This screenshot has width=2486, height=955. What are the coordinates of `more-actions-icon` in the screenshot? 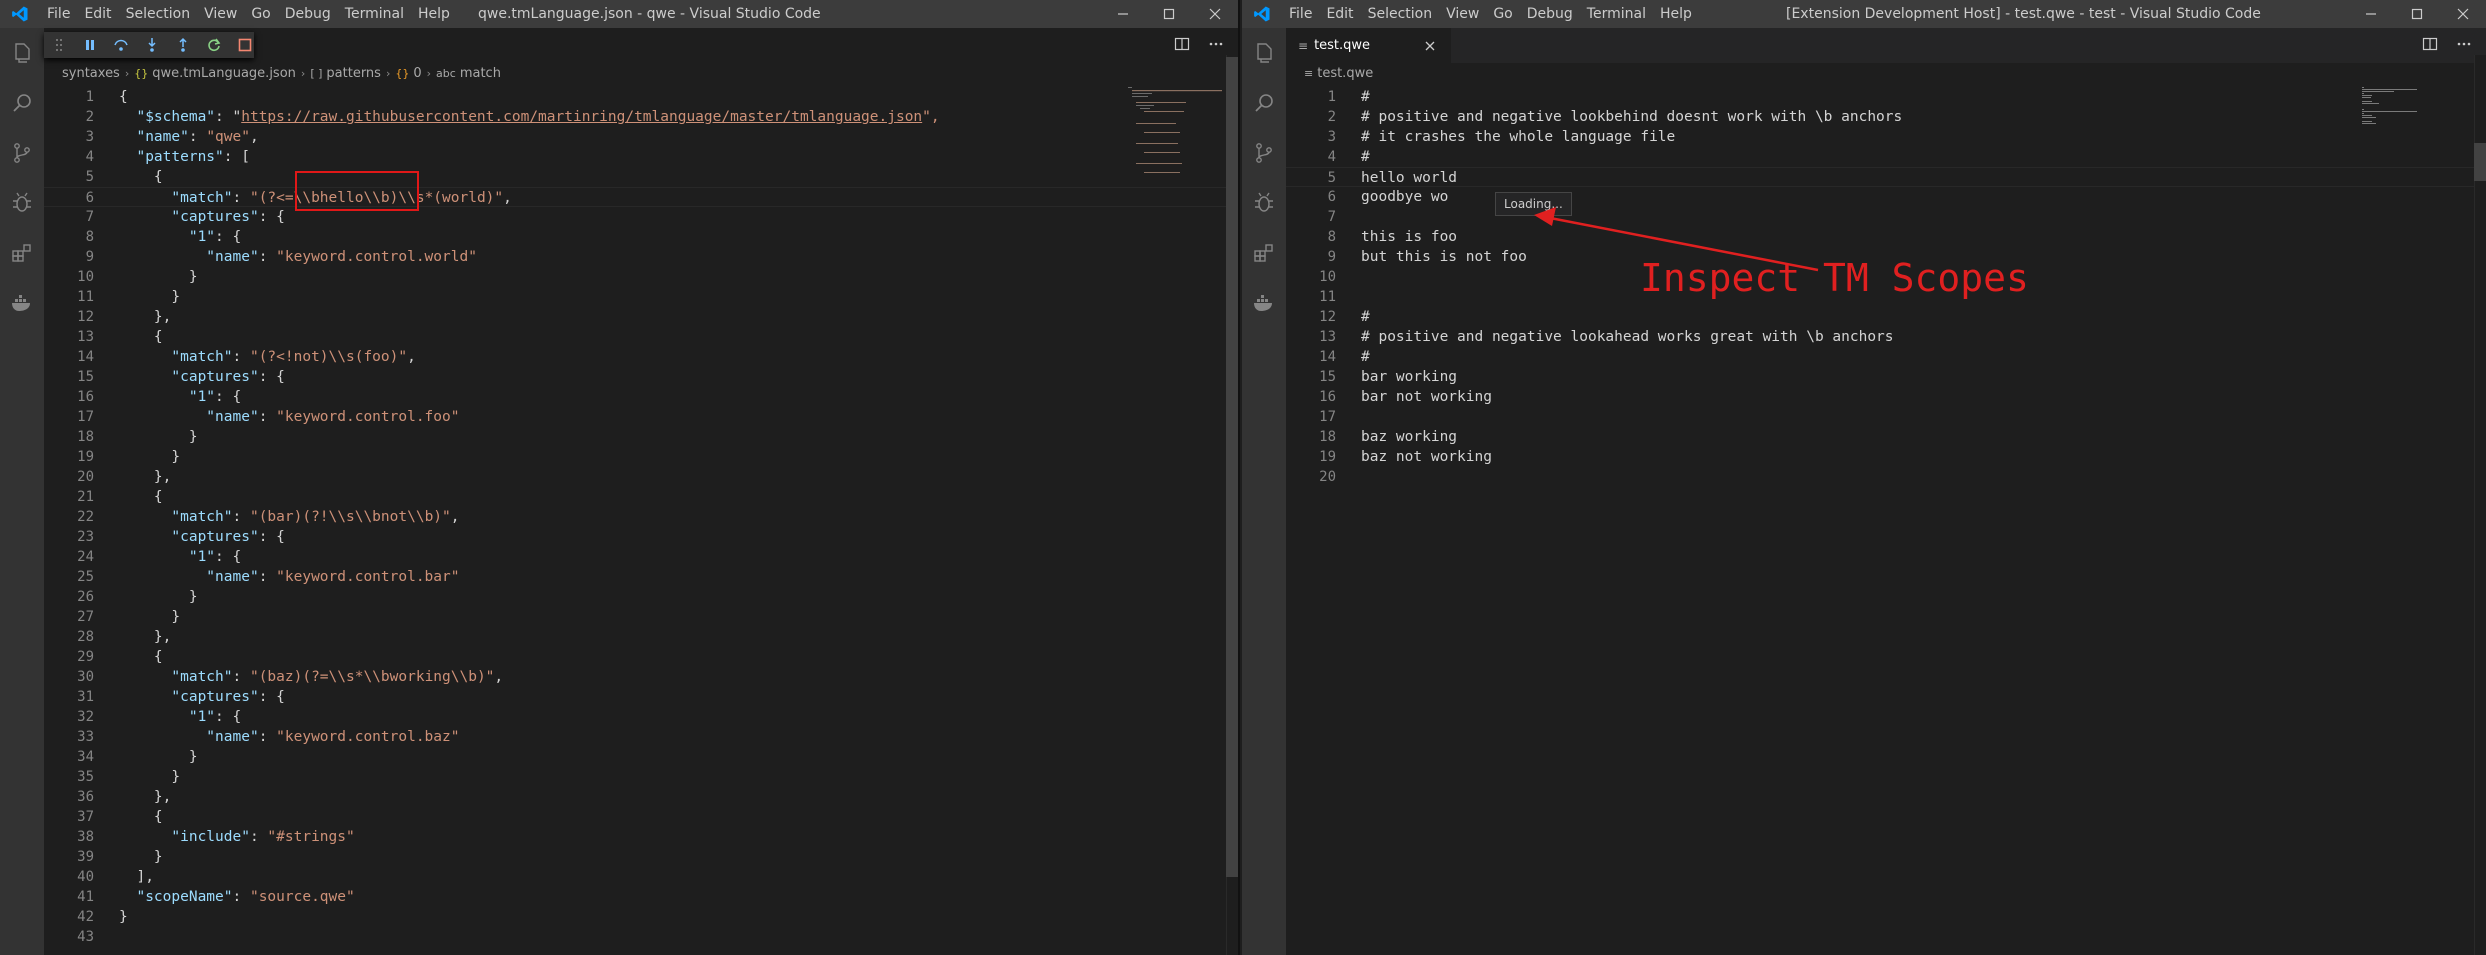 It's located at (1216, 46).